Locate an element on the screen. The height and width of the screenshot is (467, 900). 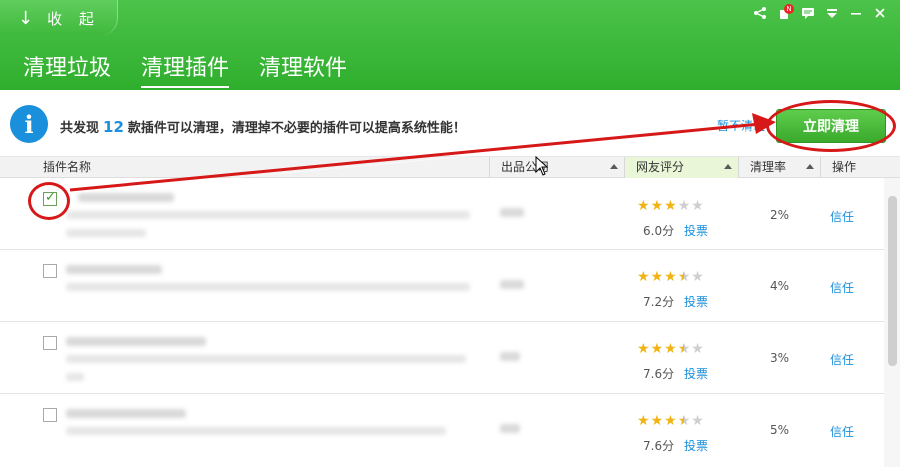
mouse-cursor-icon is located at coordinates (542, 166).